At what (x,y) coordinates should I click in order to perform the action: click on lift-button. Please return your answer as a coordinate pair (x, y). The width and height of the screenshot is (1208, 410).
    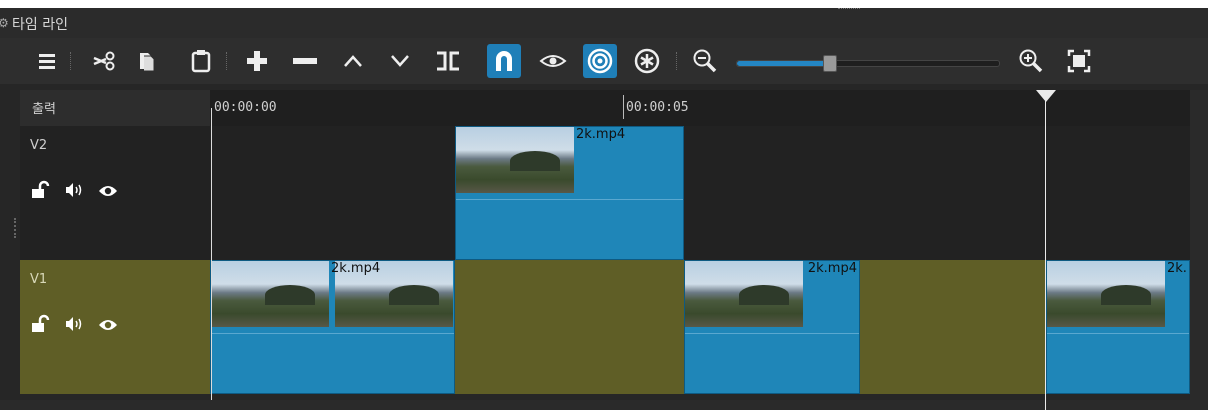
    Looking at the image, I should click on (353, 61).